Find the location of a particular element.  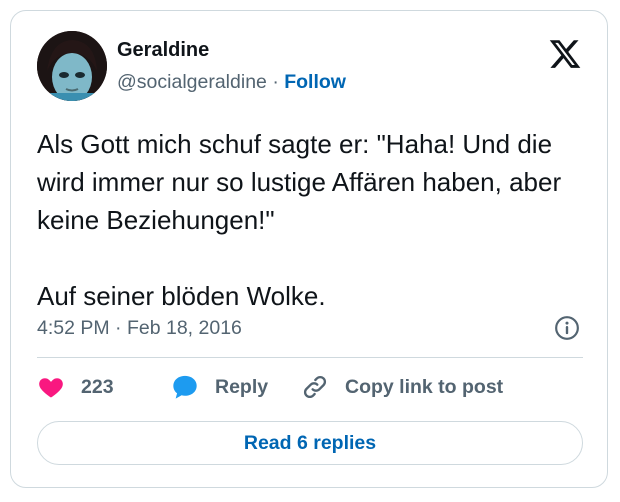

action-bar: 223 Reply Copy link to post is located at coordinates (317, 389).